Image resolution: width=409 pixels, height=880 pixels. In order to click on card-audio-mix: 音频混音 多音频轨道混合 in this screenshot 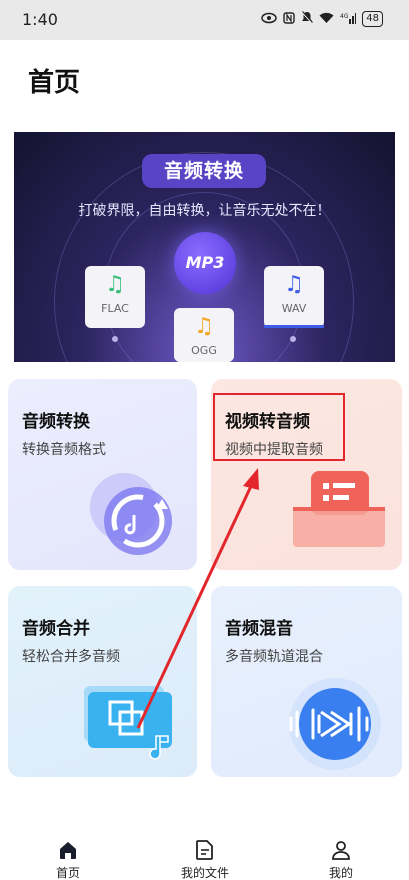, I will do `click(306, 681)`.